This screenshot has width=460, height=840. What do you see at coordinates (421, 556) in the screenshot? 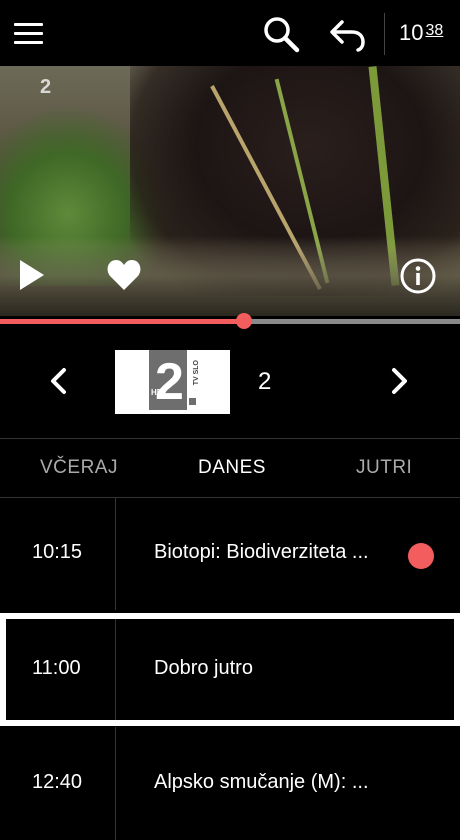
I see `recording-indicator` at bounding box center [421, 556].